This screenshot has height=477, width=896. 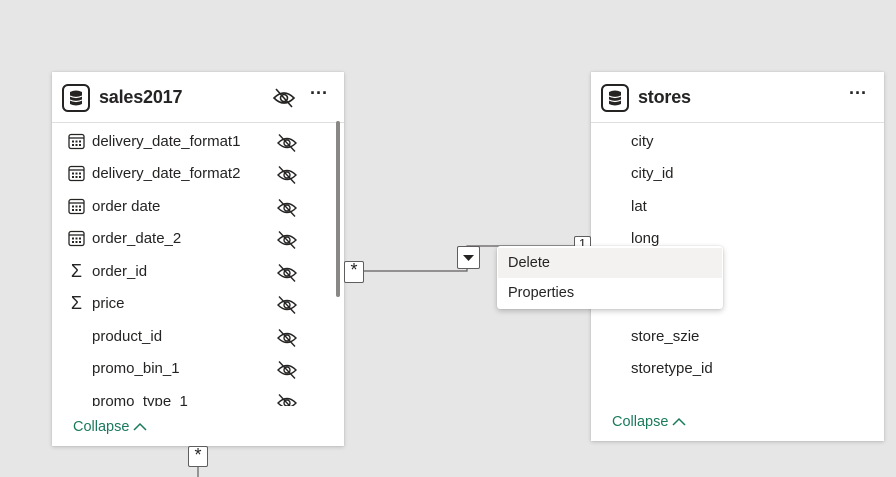 What do you see at coordinates (737, 173) in the screenshot?
I see `field-row: city_id` at bounding box center [737, 173].